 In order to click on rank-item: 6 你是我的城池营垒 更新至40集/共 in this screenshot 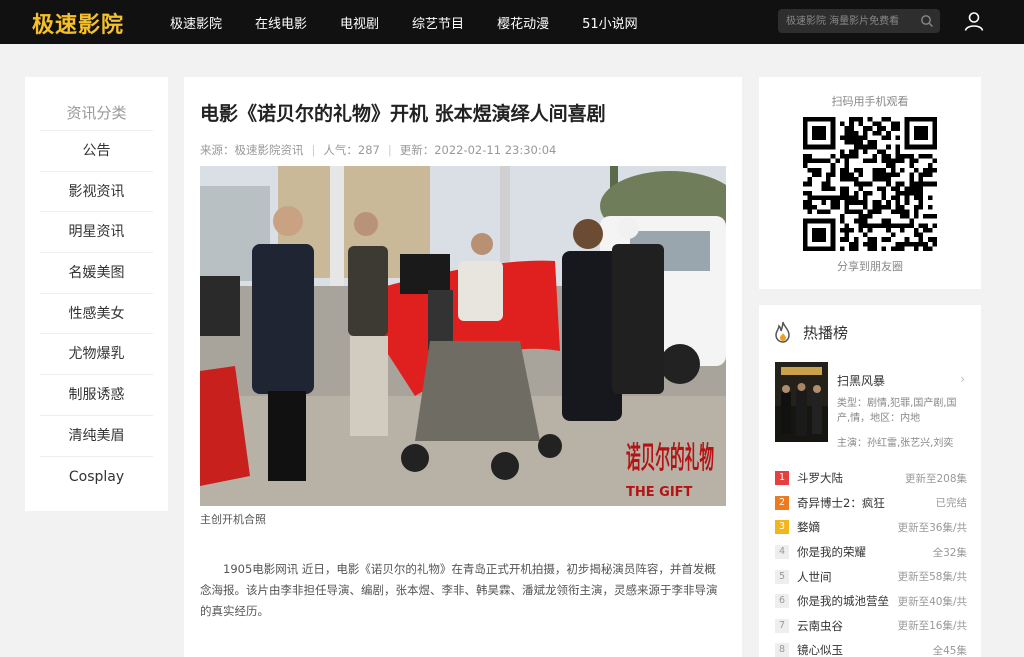, I will do `click(871, 601)`.